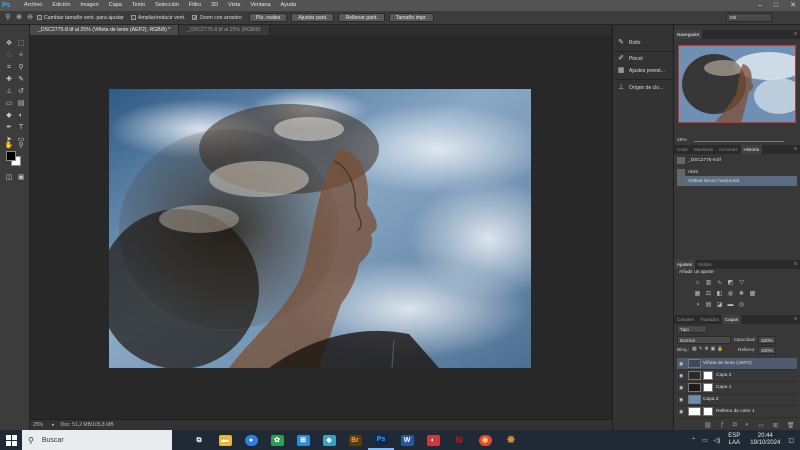 The height and width of the screenshot is (450, 800). What do you see at coordinates (313, 17) in the screenshot?
I see `fit-screen-button: Ajustar pant.` at bounding box center [313, 17].